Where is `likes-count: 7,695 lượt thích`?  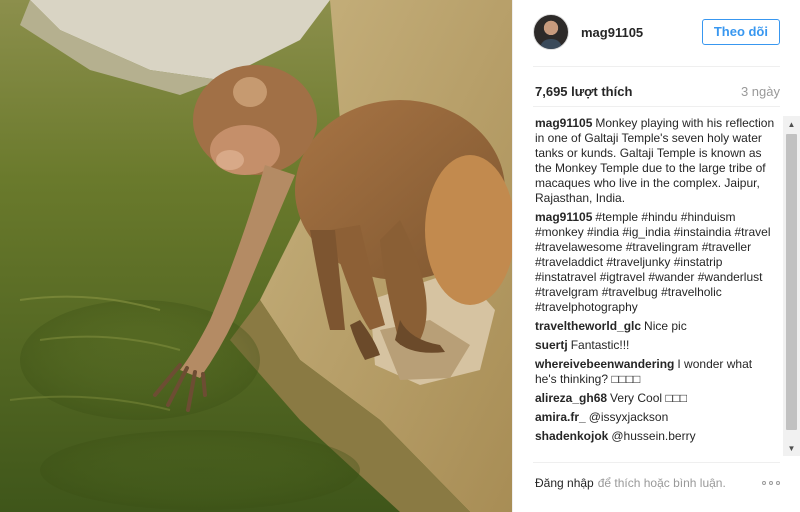
likes-count: 7,695 lượt thích is located at coordinates (583, 91).